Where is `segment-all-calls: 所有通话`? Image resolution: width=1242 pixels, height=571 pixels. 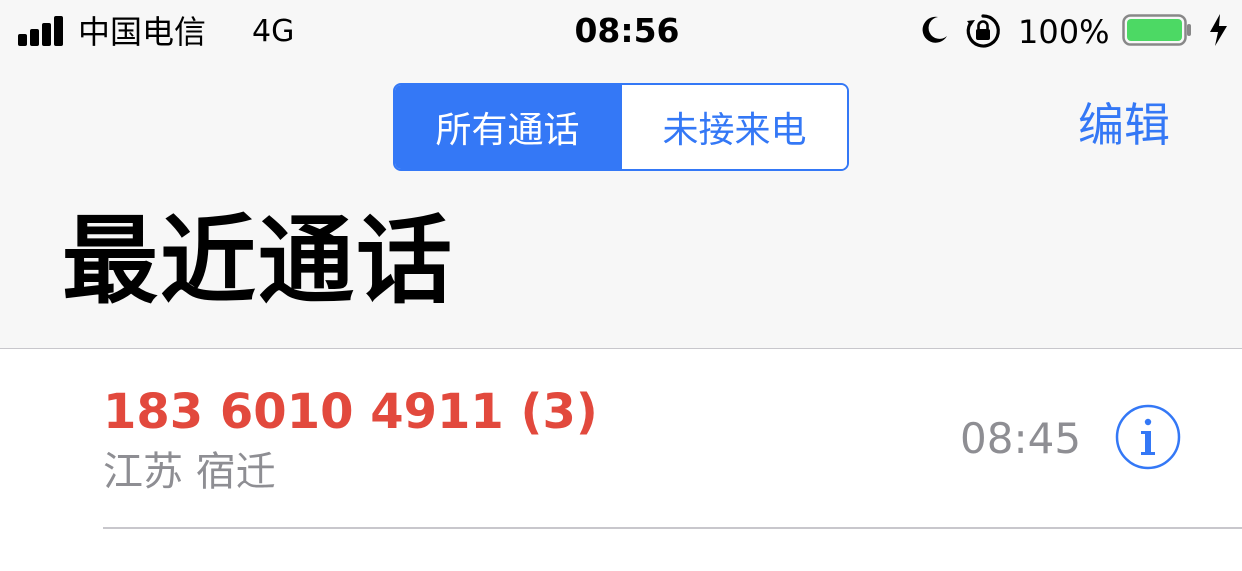
segment-all-calls: 所有通话 is located at coordinates (507, 127).